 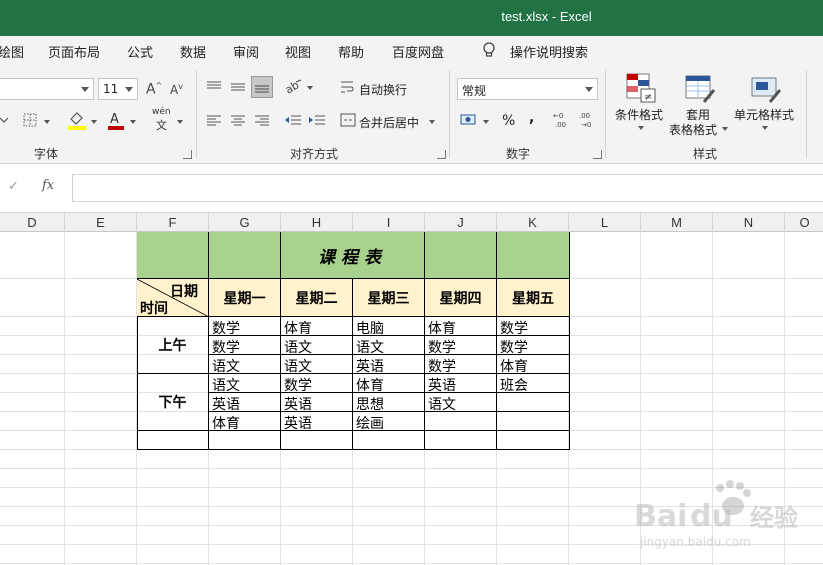 What do you see at coordinates (489, 50) in the screenshot?
I see `lightbulb-icon` at bounding box center [489, 50].